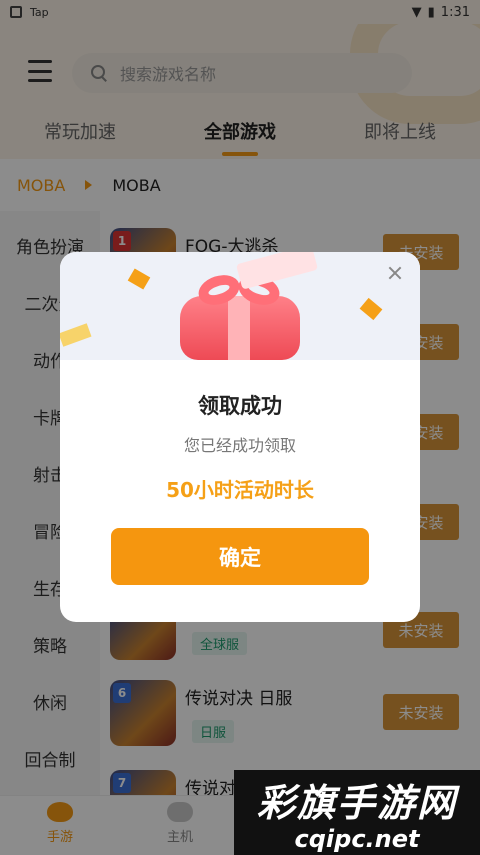 This screenshot has width=480, height=855. I want to click on confirm-button: 确定, so click(240, 556).